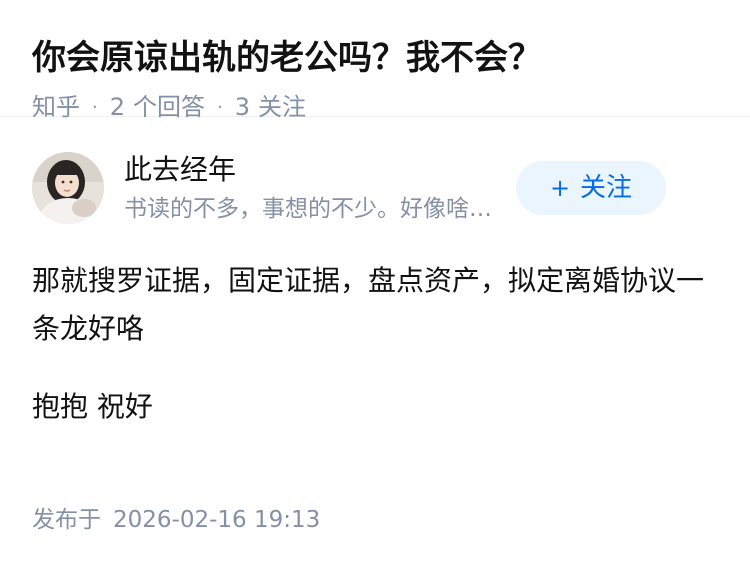  Describe the element at coordinates (242, 107) in the screenshot. I see `follower-count: 3` at that location.